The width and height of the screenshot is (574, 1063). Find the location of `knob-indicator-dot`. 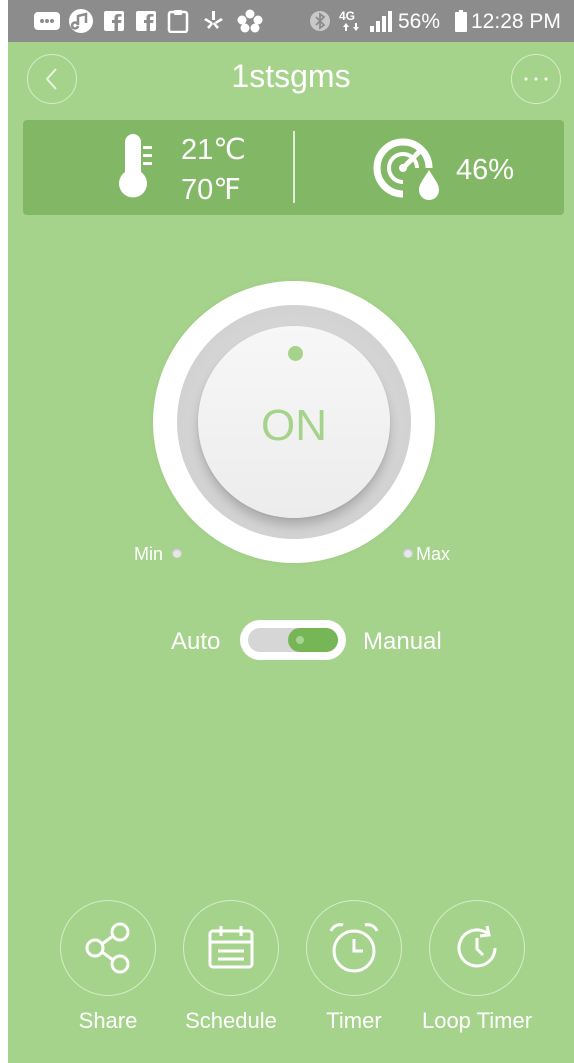

knob-indicator-dot is located at coordinates (295, 353).